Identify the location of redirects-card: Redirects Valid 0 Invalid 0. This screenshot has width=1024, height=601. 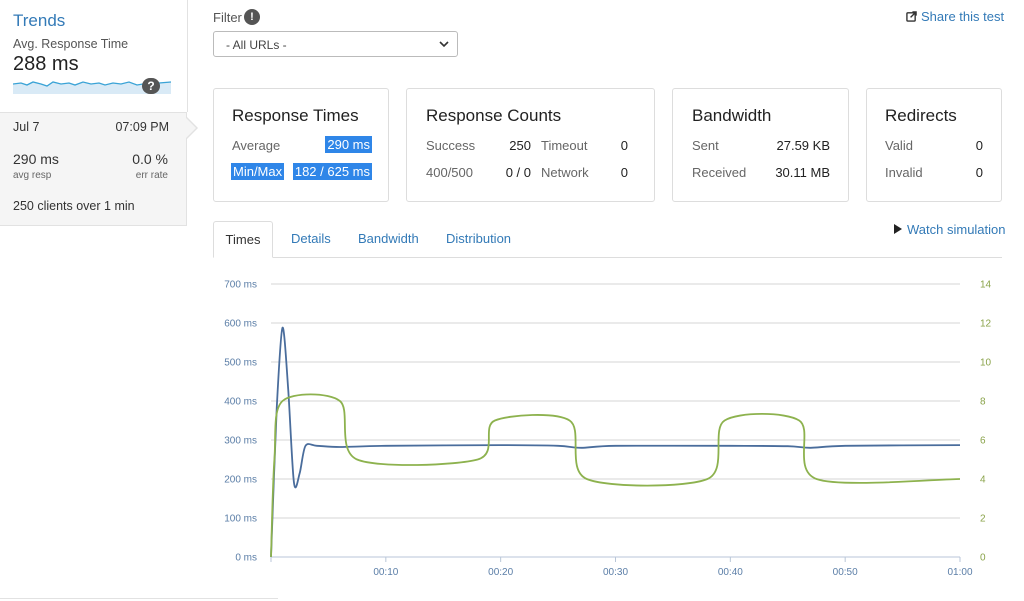
(934, 145).